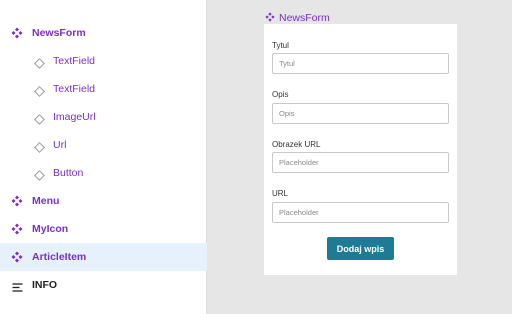  I want to click on layer-textfield-1: TextField, so click(103, 61).